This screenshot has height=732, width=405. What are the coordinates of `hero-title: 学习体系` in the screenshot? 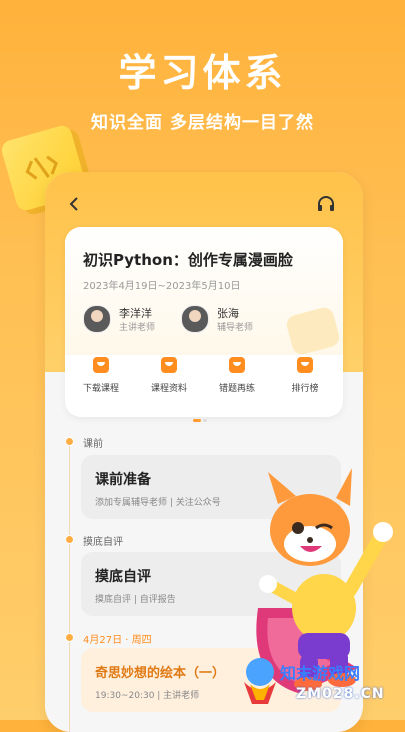 It's located at (202, 73).